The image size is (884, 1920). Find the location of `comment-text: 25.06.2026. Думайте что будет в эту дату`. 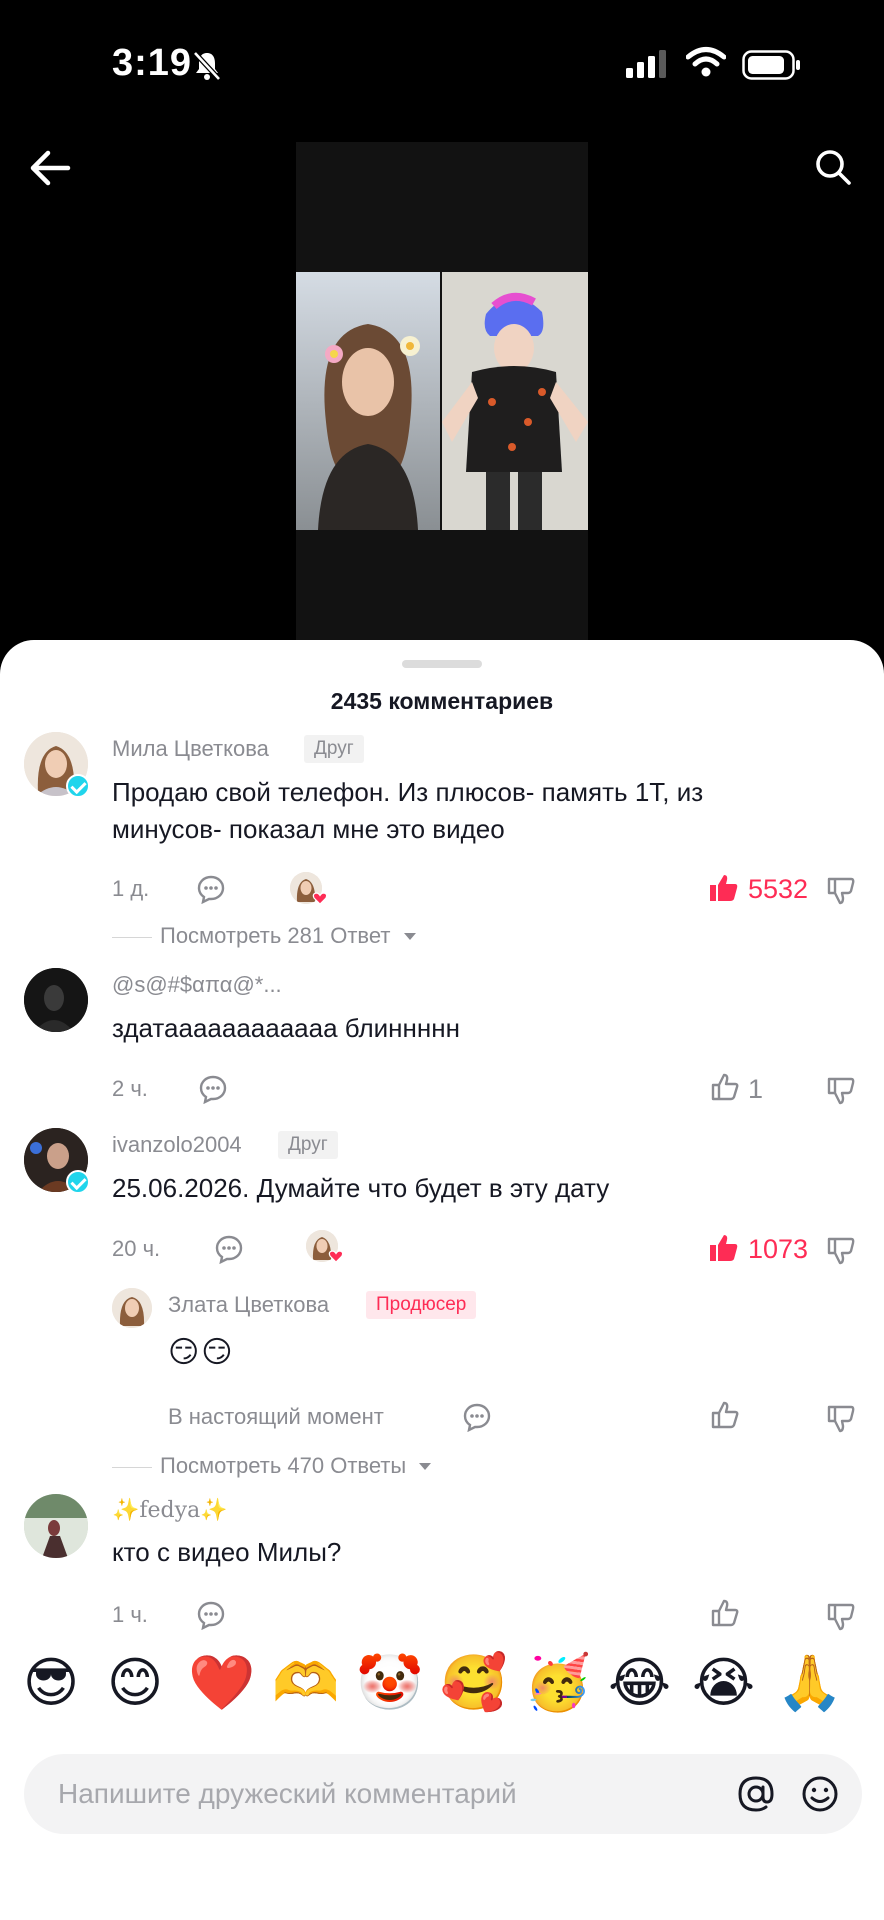

comment-text: 25.06.2026. Думайте что будет в эту дату is located at coordinates (361, 1188).